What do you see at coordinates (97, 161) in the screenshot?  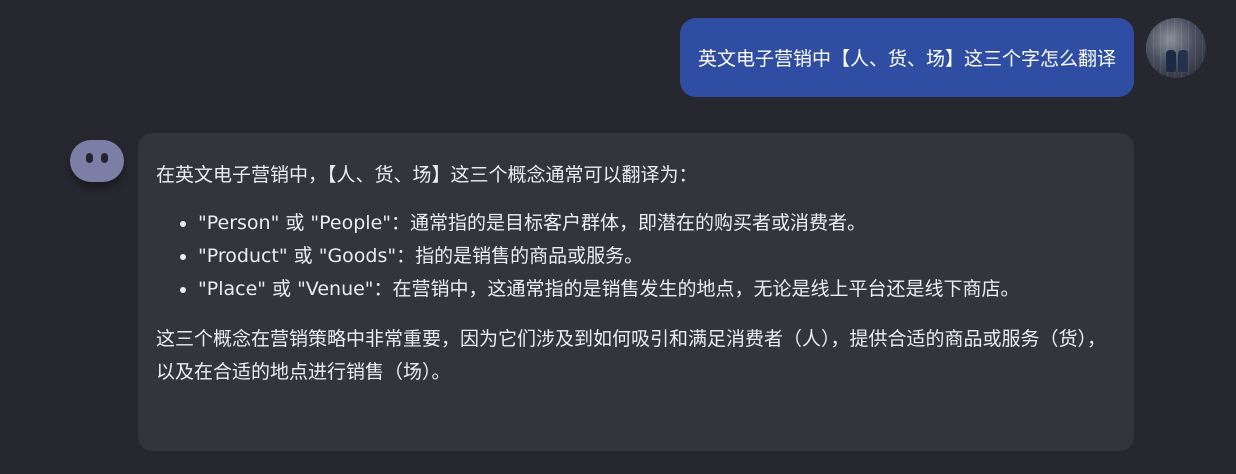 I see `bot-face-icon` at bounding box center [97, 161].